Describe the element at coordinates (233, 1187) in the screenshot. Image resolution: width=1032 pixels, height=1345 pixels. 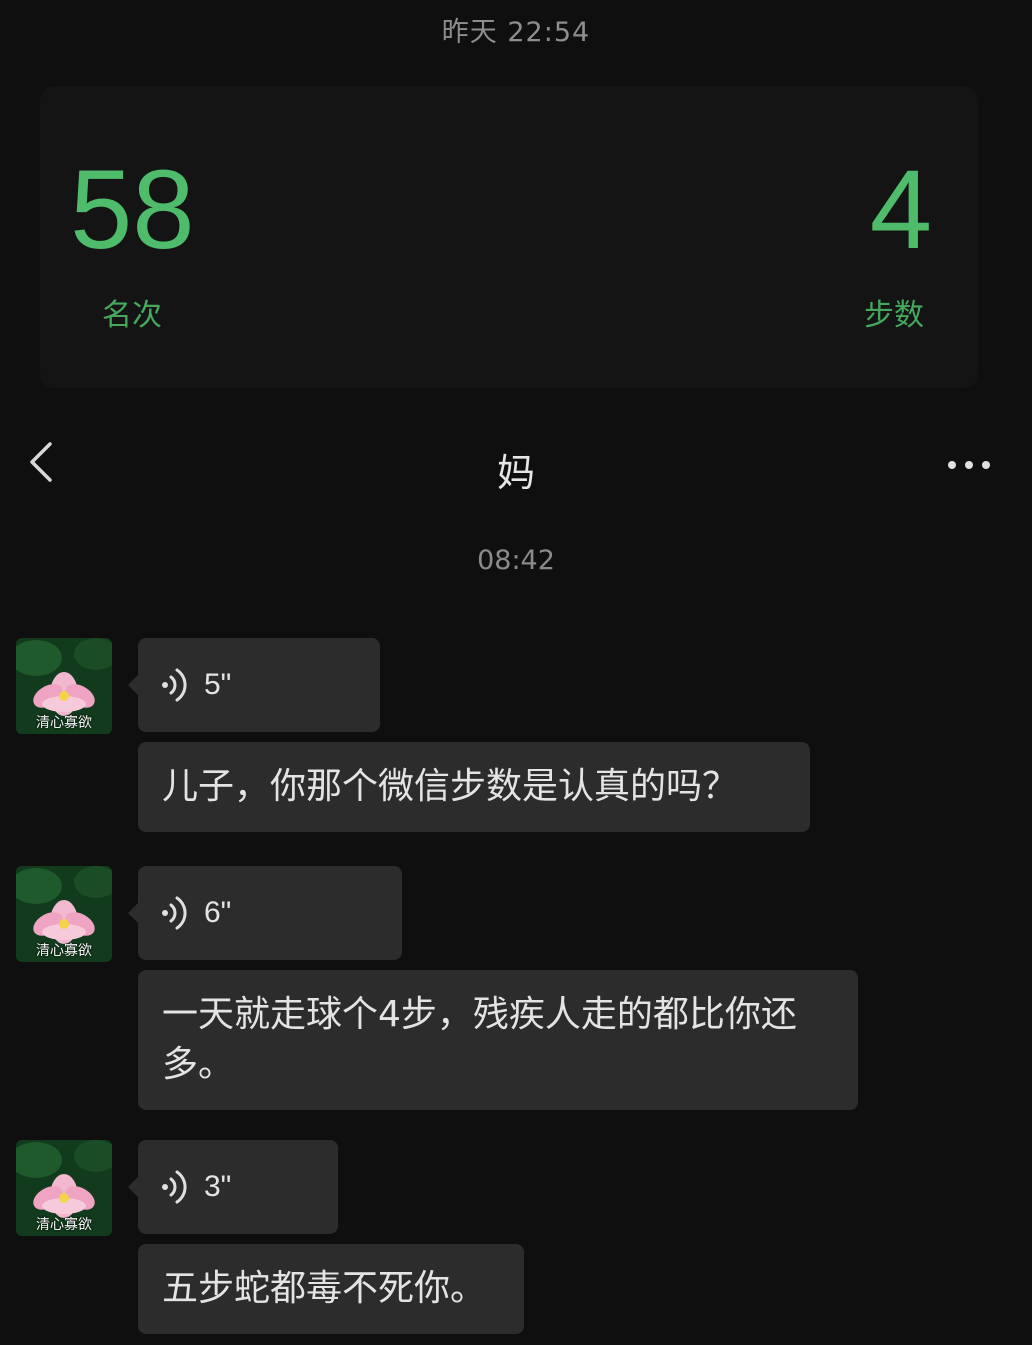
I see `voice-message: 3"` at that location.